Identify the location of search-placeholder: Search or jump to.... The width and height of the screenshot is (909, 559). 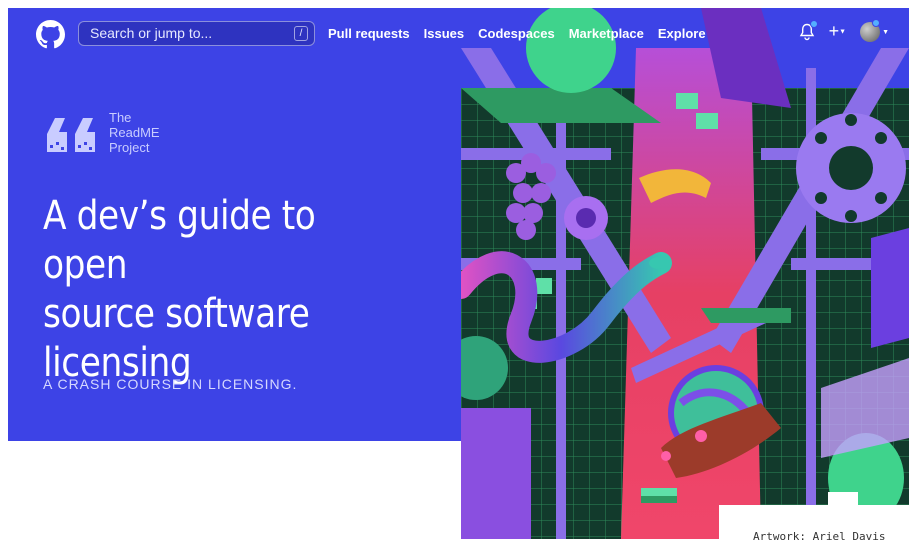
(151, 33).